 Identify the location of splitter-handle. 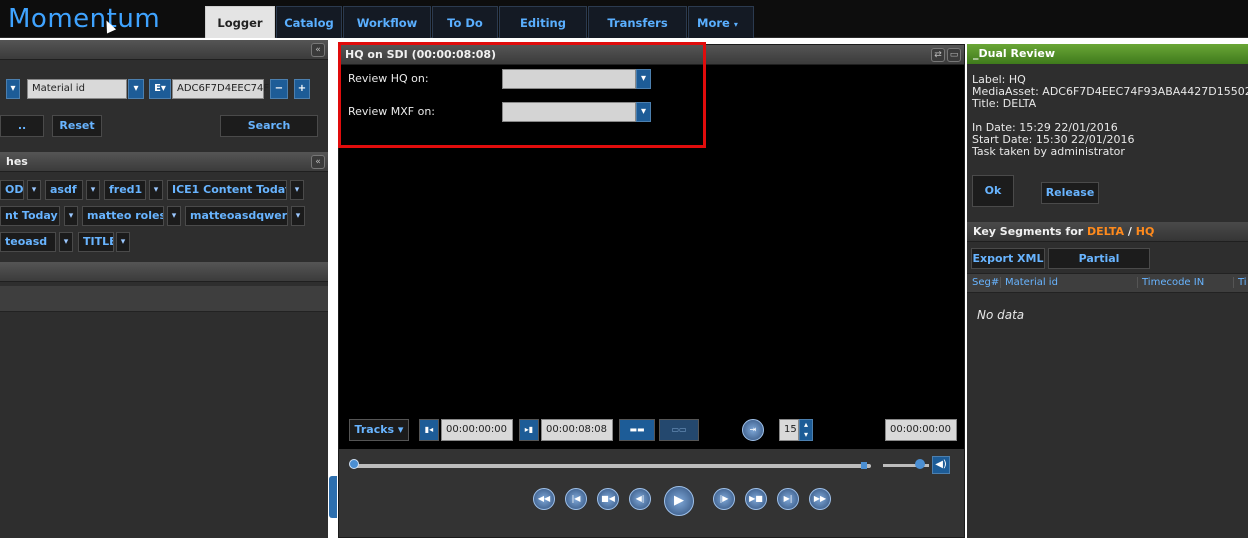
(333, 497).